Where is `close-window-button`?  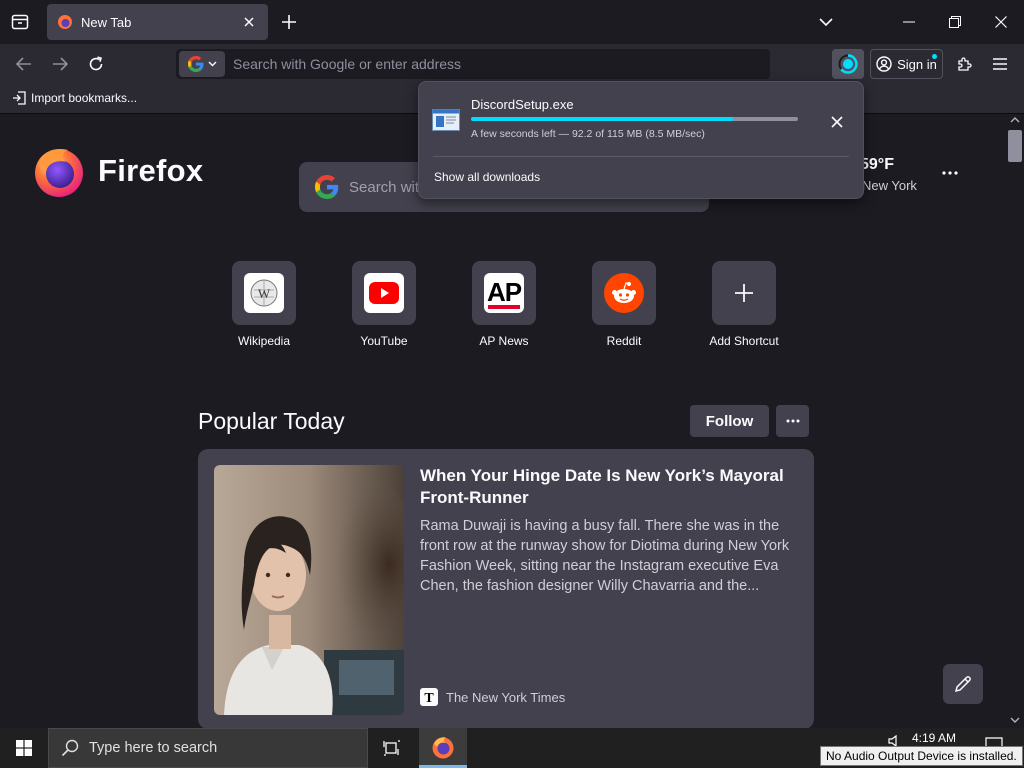
close-window-button is located at coordinates (1001, 22).